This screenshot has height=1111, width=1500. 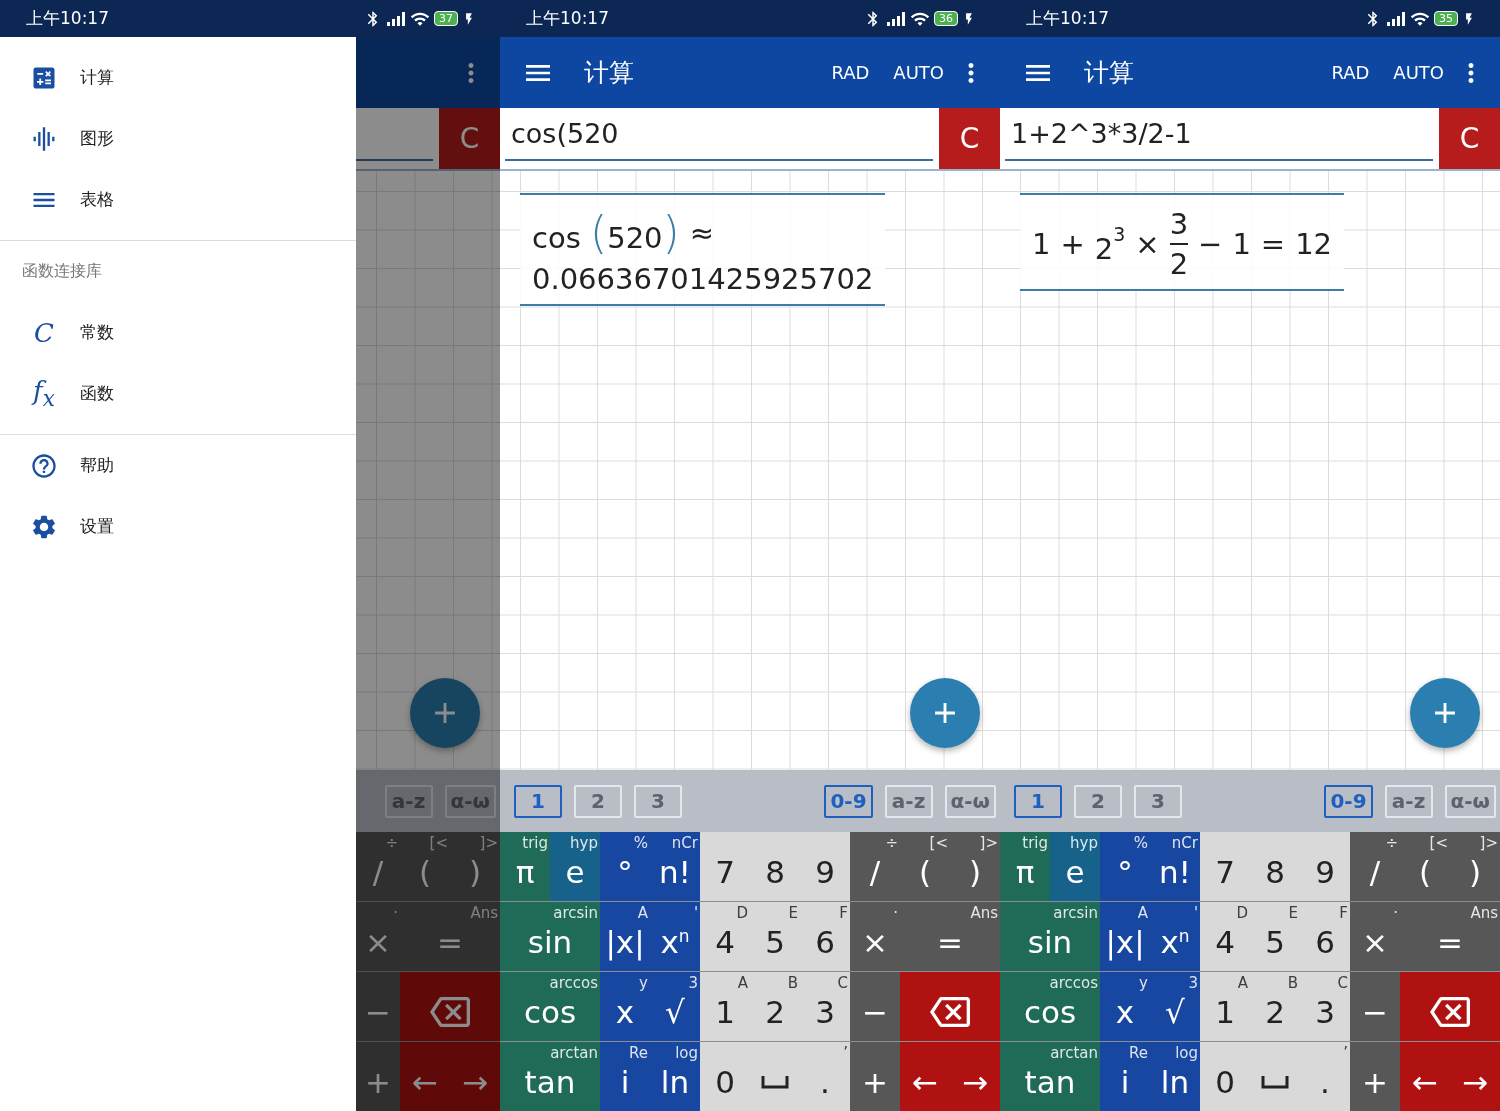 What do you see at coordinates (1109, 73) in the screenshot?
I see `toolbar-title: 计算` at bounding box center [1109, 73].